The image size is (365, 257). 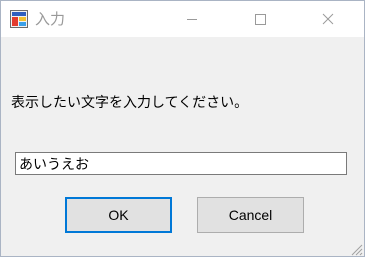 What do you see at coordinates (356, 248) in the screenshot?
I see `resize-grip-icon` at bounding box center [356, 248].